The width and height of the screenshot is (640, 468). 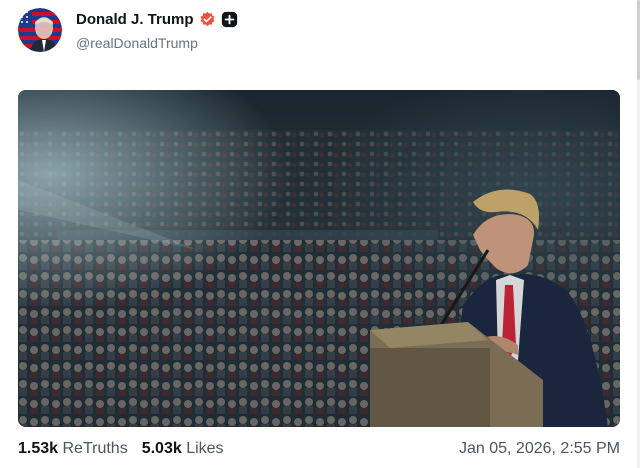 I want to click on author-name-row: Donald J. Trump, so click(x=157, y=19).